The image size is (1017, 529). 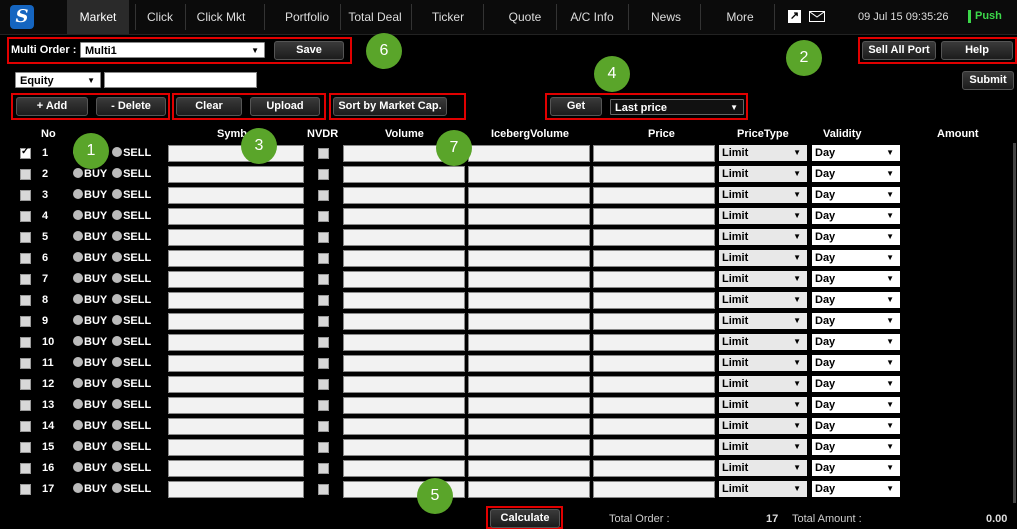 I want to click on calculate-button: Calculate, so click(x=525, y=518).